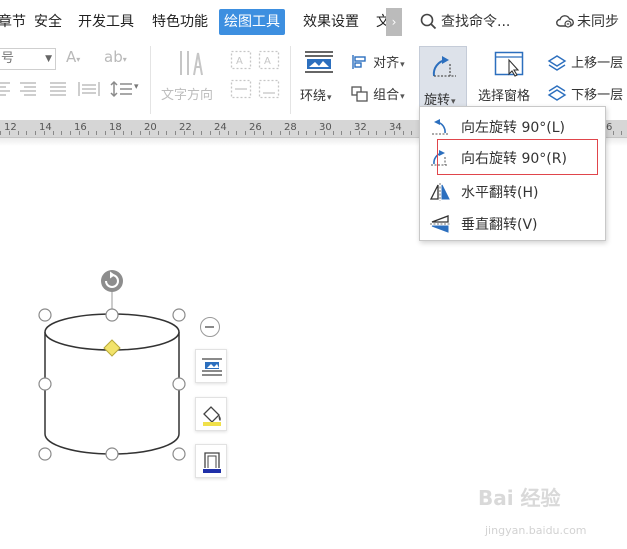 This screenshot has width=627, height=549. I want to click on distribute-icon, so click(89, 89).